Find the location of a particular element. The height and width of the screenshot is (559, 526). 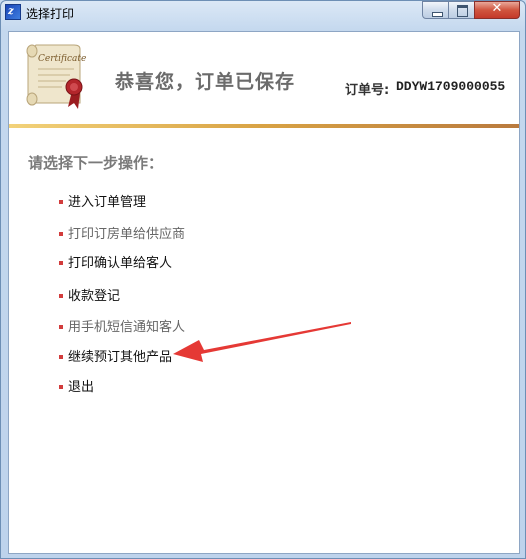

close-icon: ✕ is located at coordinates (497, 8).